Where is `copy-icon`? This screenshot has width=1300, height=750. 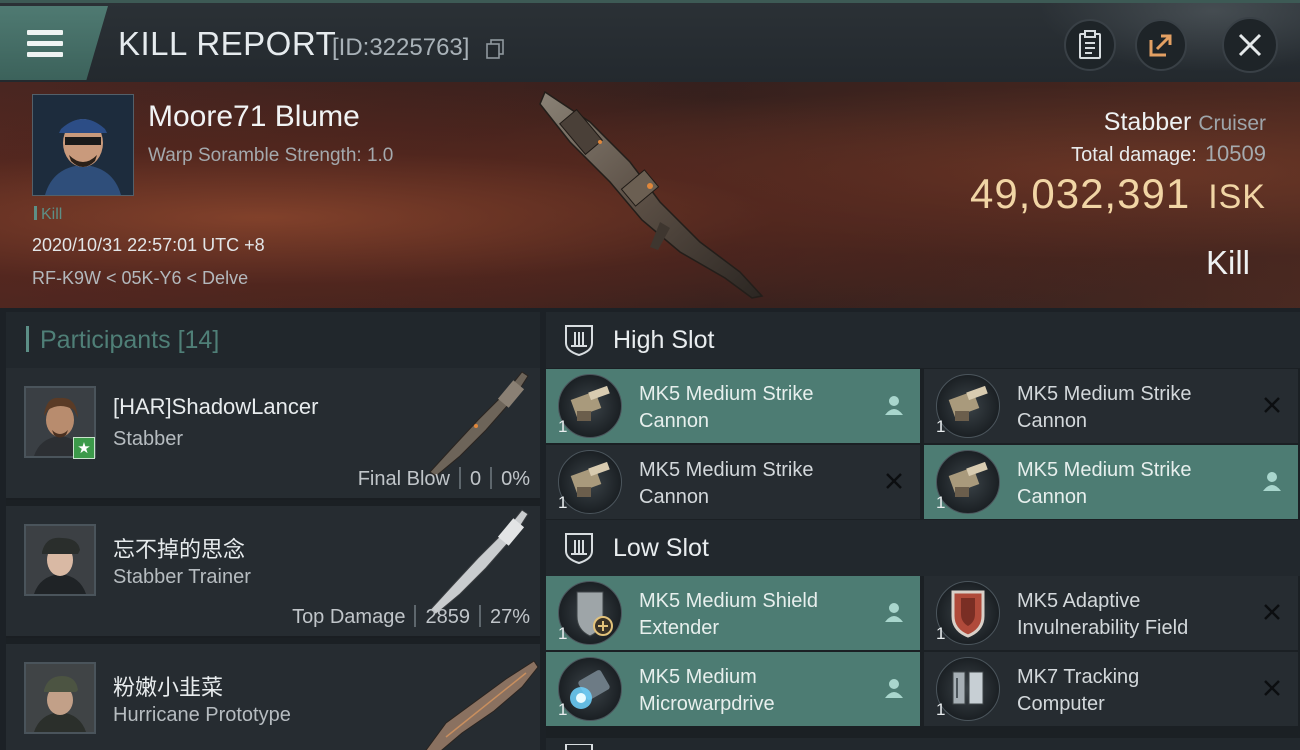
copy-icon is located at coordinates (495, 49).